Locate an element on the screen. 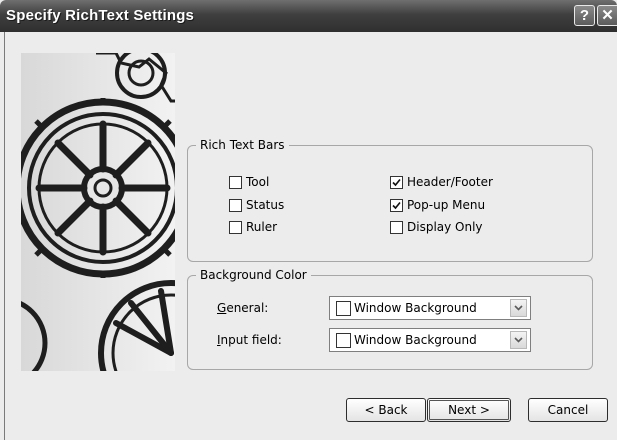 The image size is (617, 440). background-color-legend: Background Color is located at coordinates (253, 275).